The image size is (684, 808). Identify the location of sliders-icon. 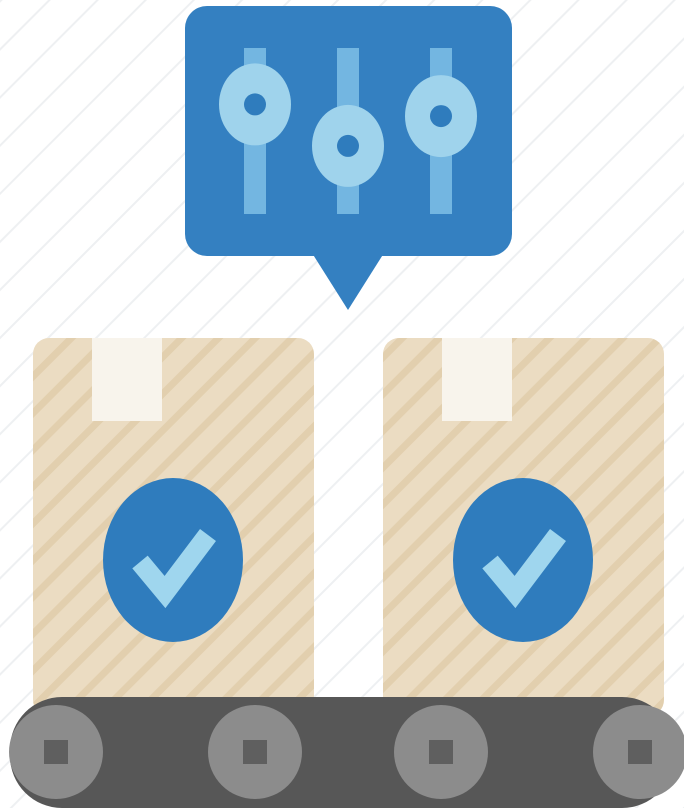
(348, 131).